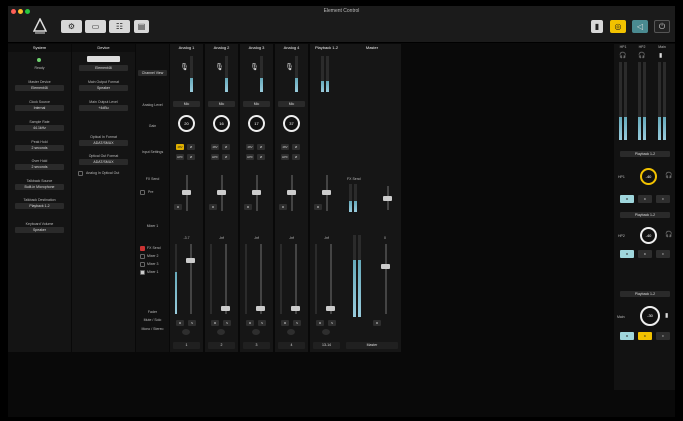 This screenshot has height=421, width=683. I want to click on pre-checkbox, so click(142, 192).